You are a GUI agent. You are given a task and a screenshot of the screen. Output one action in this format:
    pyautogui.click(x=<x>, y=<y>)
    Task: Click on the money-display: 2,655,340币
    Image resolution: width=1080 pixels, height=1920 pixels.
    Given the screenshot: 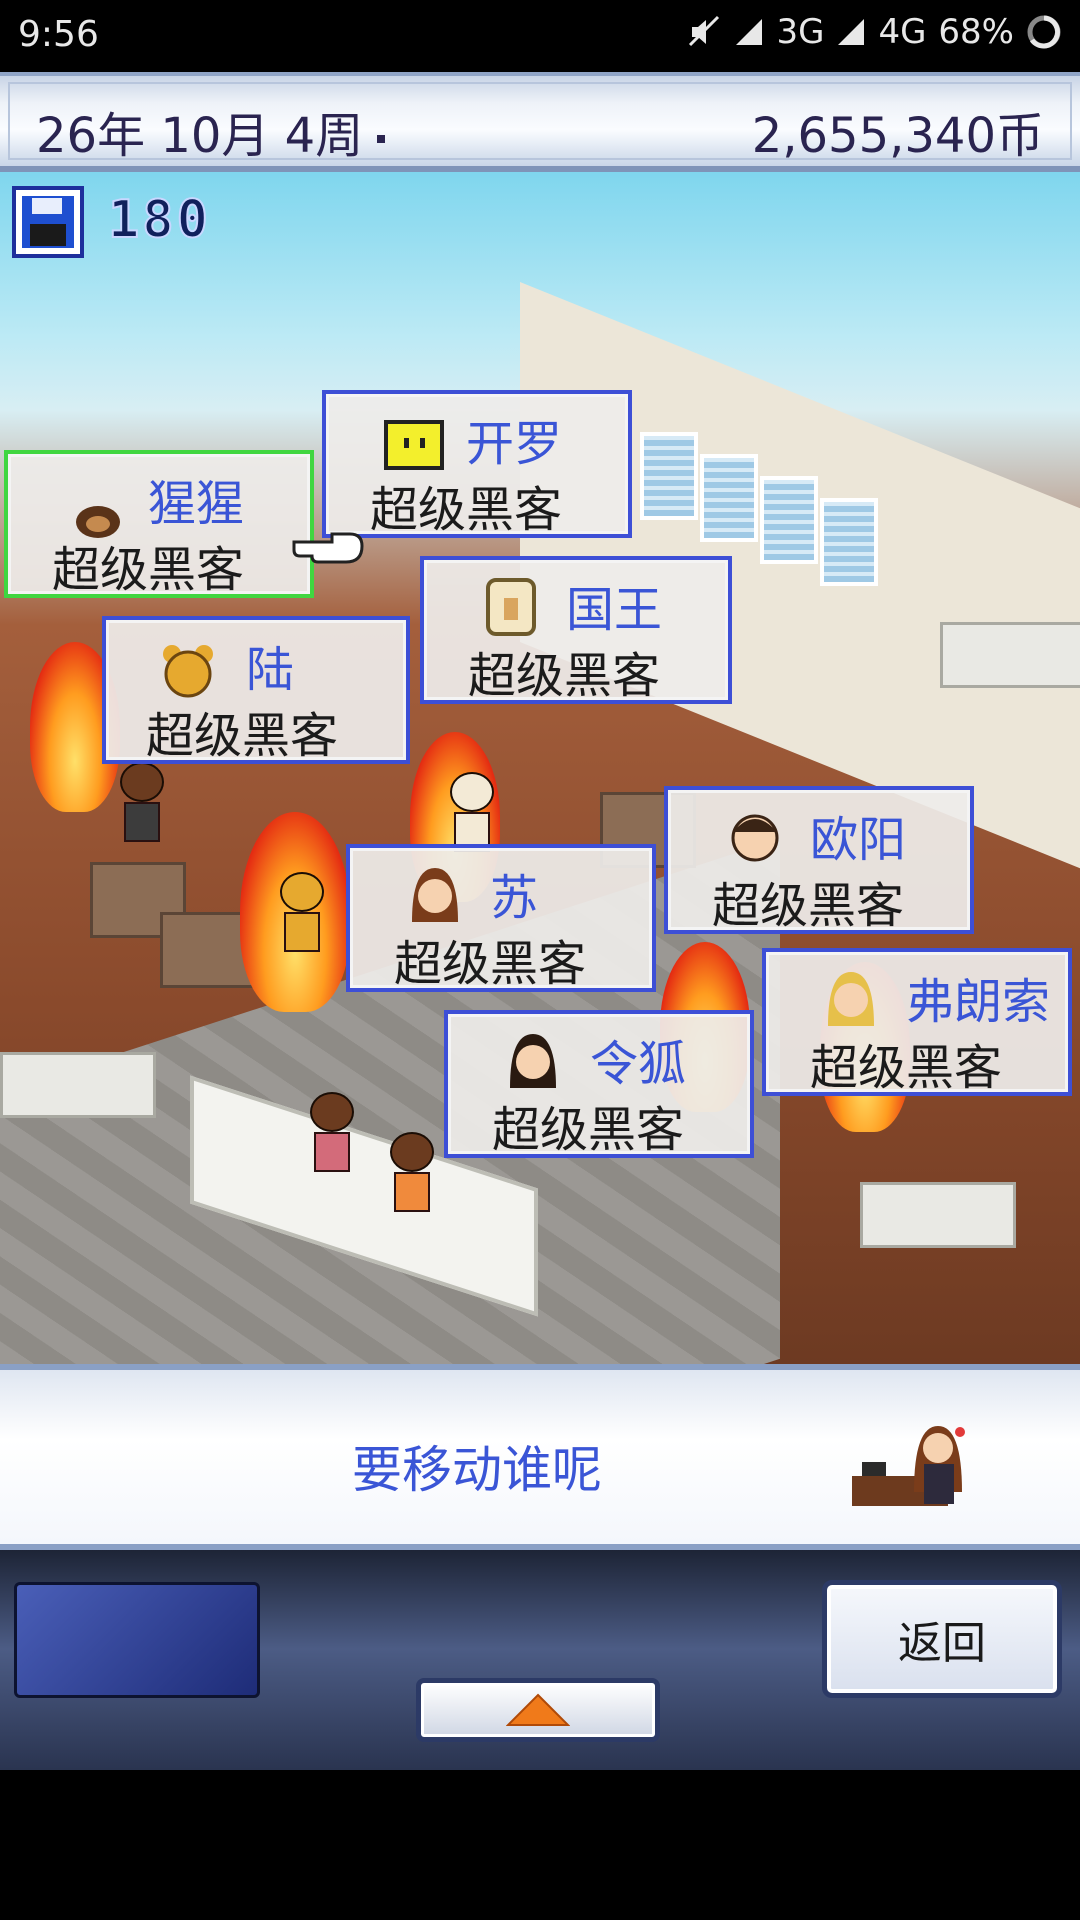 What is the action you would take?
    pyautogui.click(x=897, y=136)
    